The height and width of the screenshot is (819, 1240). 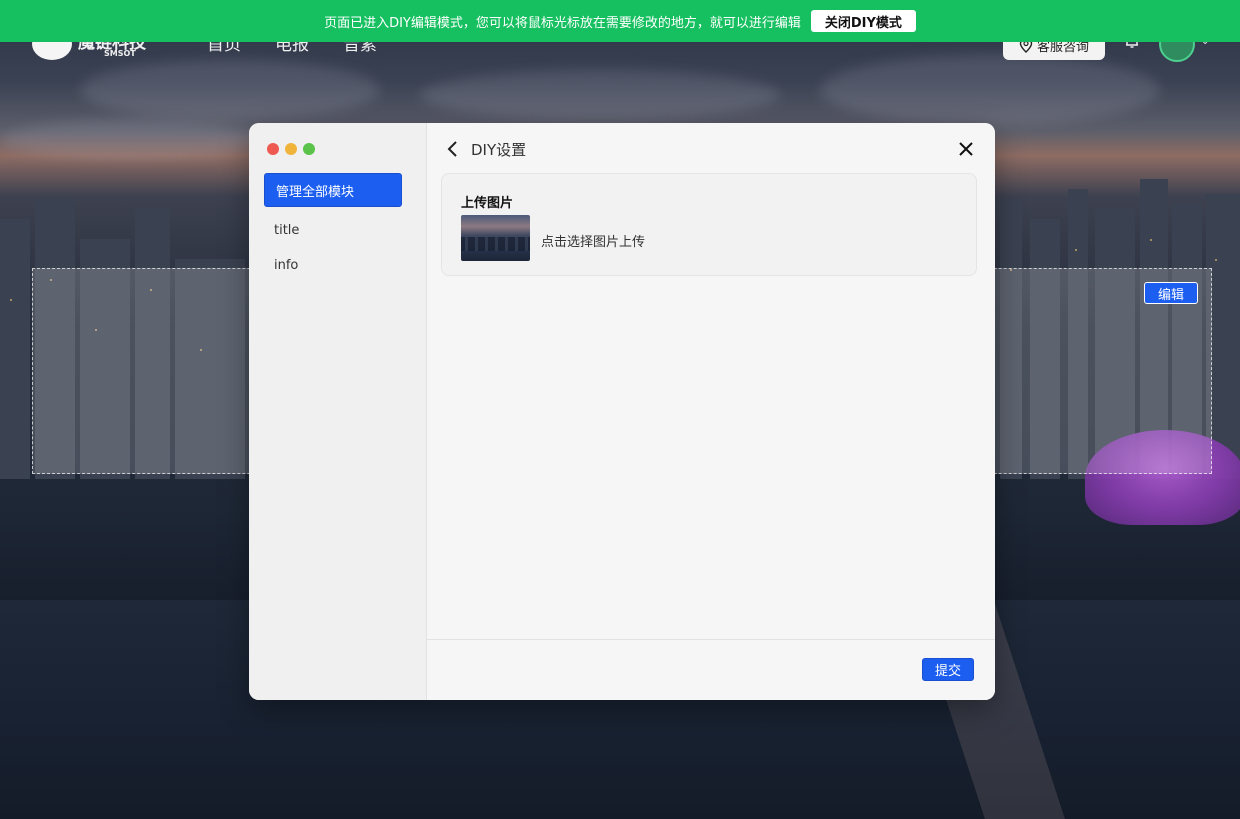 I want to click on upload-hint: 点击选择图片上传, so click(x=593, y=240).